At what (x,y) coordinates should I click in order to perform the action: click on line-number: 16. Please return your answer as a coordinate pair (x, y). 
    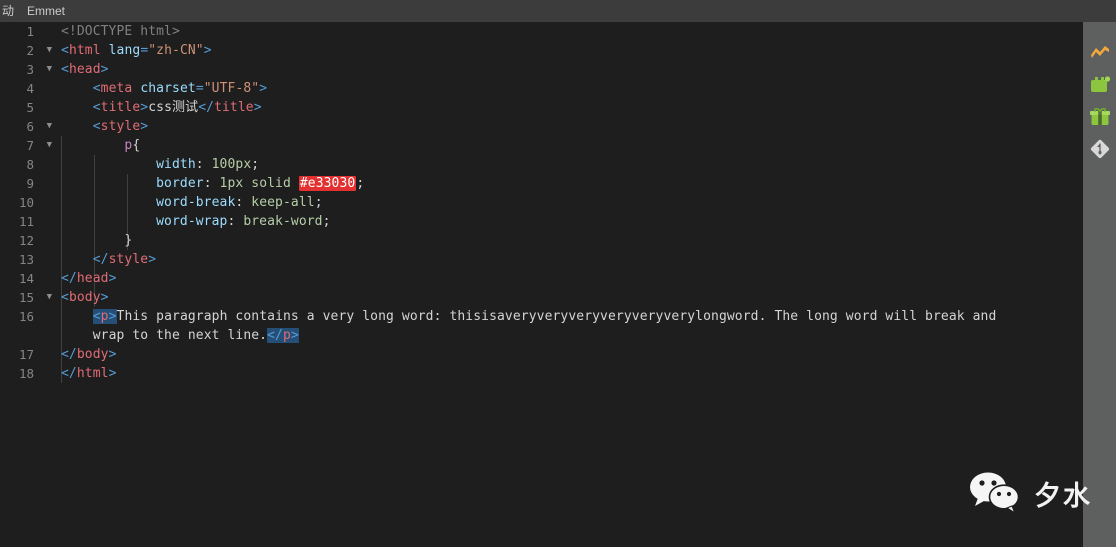
    Looking at the image, I should click on (26, 316).